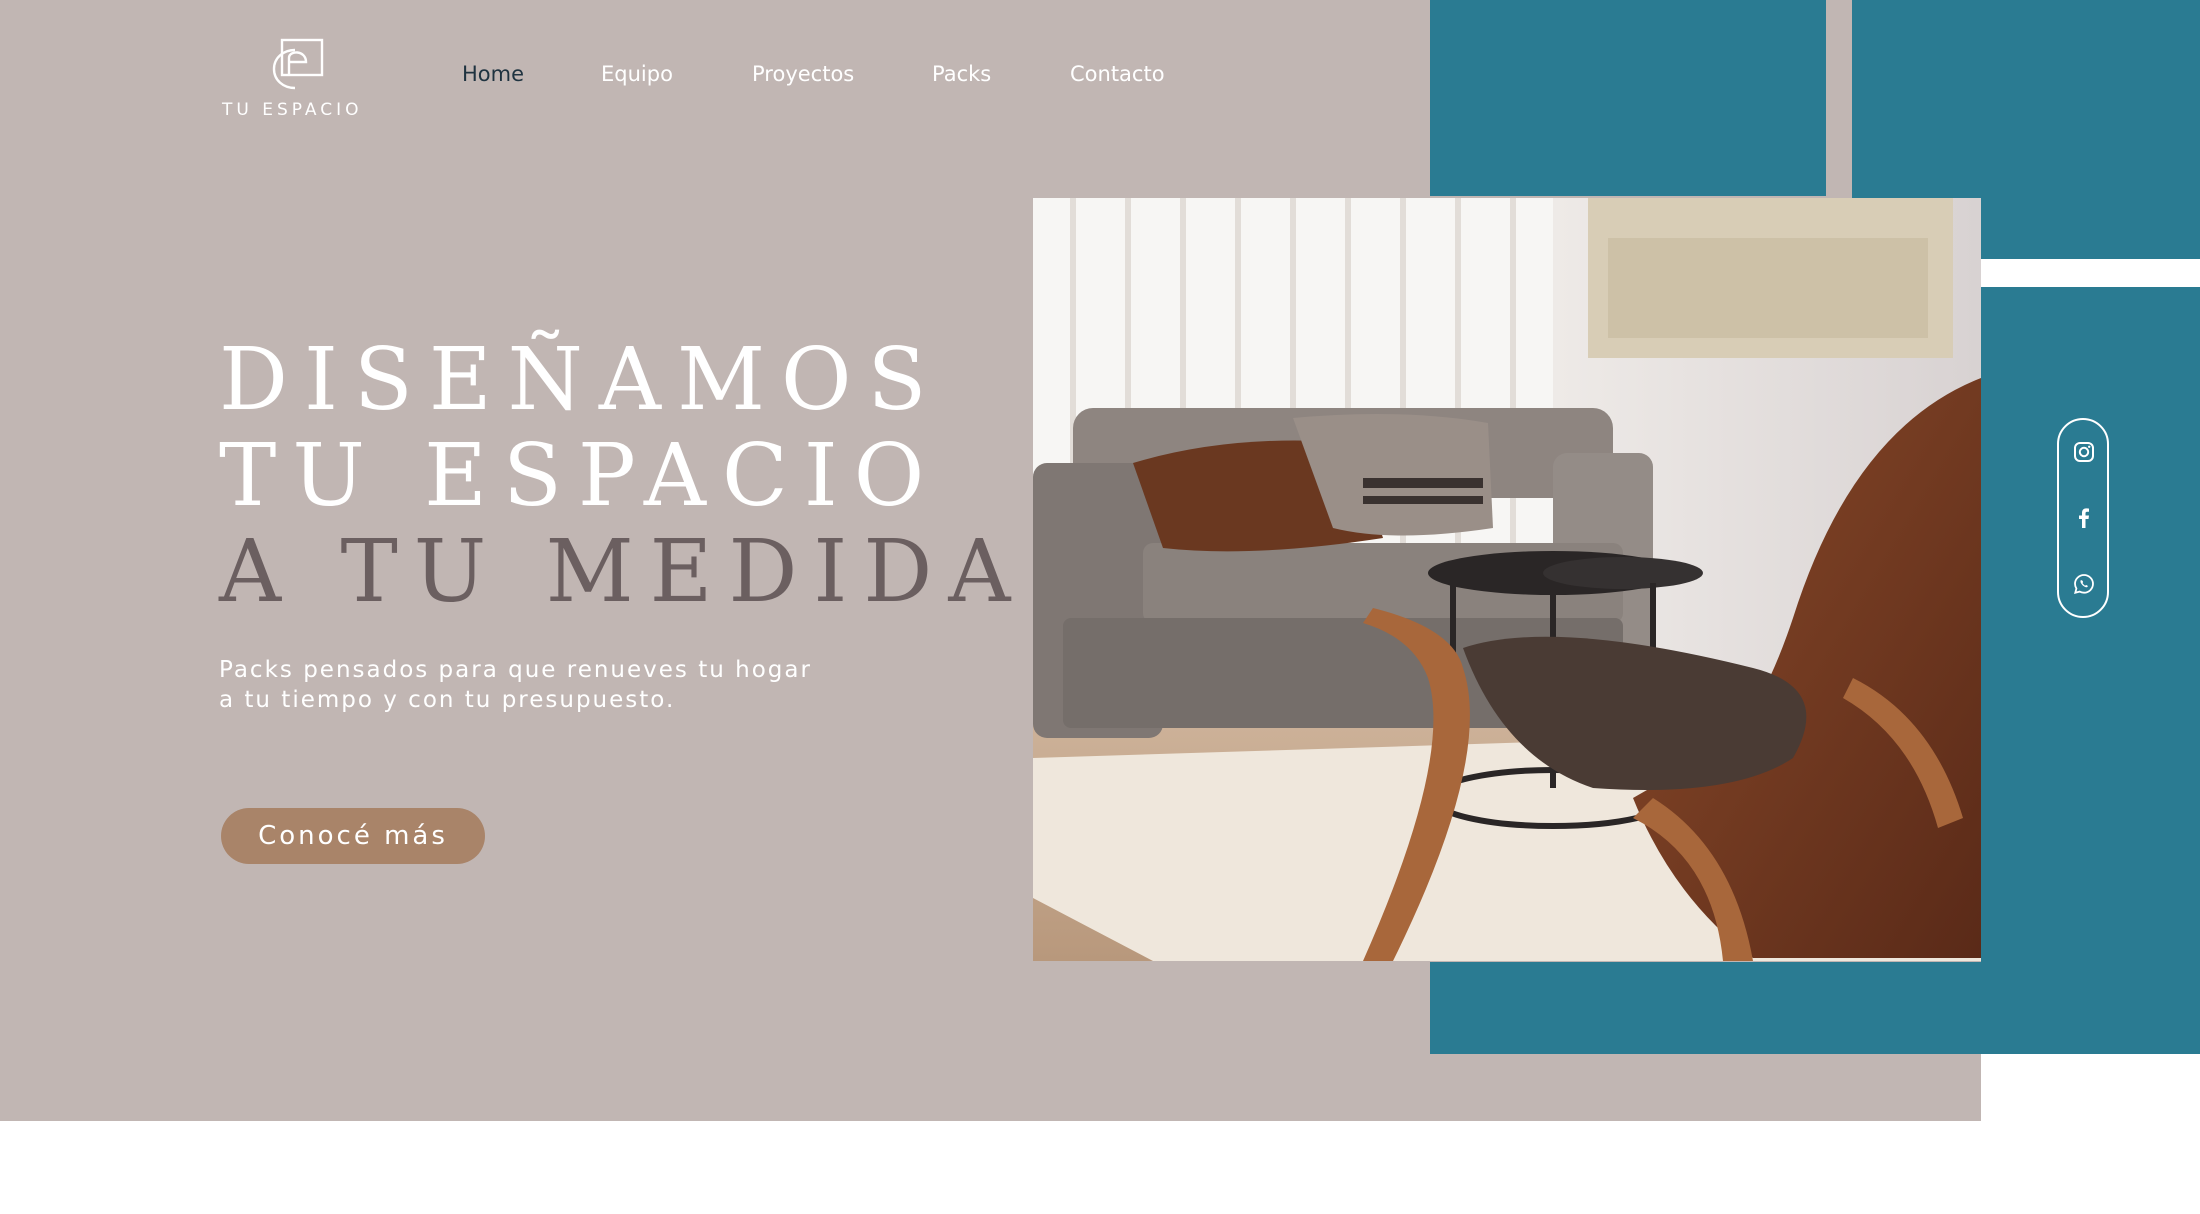 The image size is (2200, 1214). What do you see at coordinates (292, 110) in the screenshot?
I see `brand-name: TU ESPACIO` at bounding box center [292, 110].